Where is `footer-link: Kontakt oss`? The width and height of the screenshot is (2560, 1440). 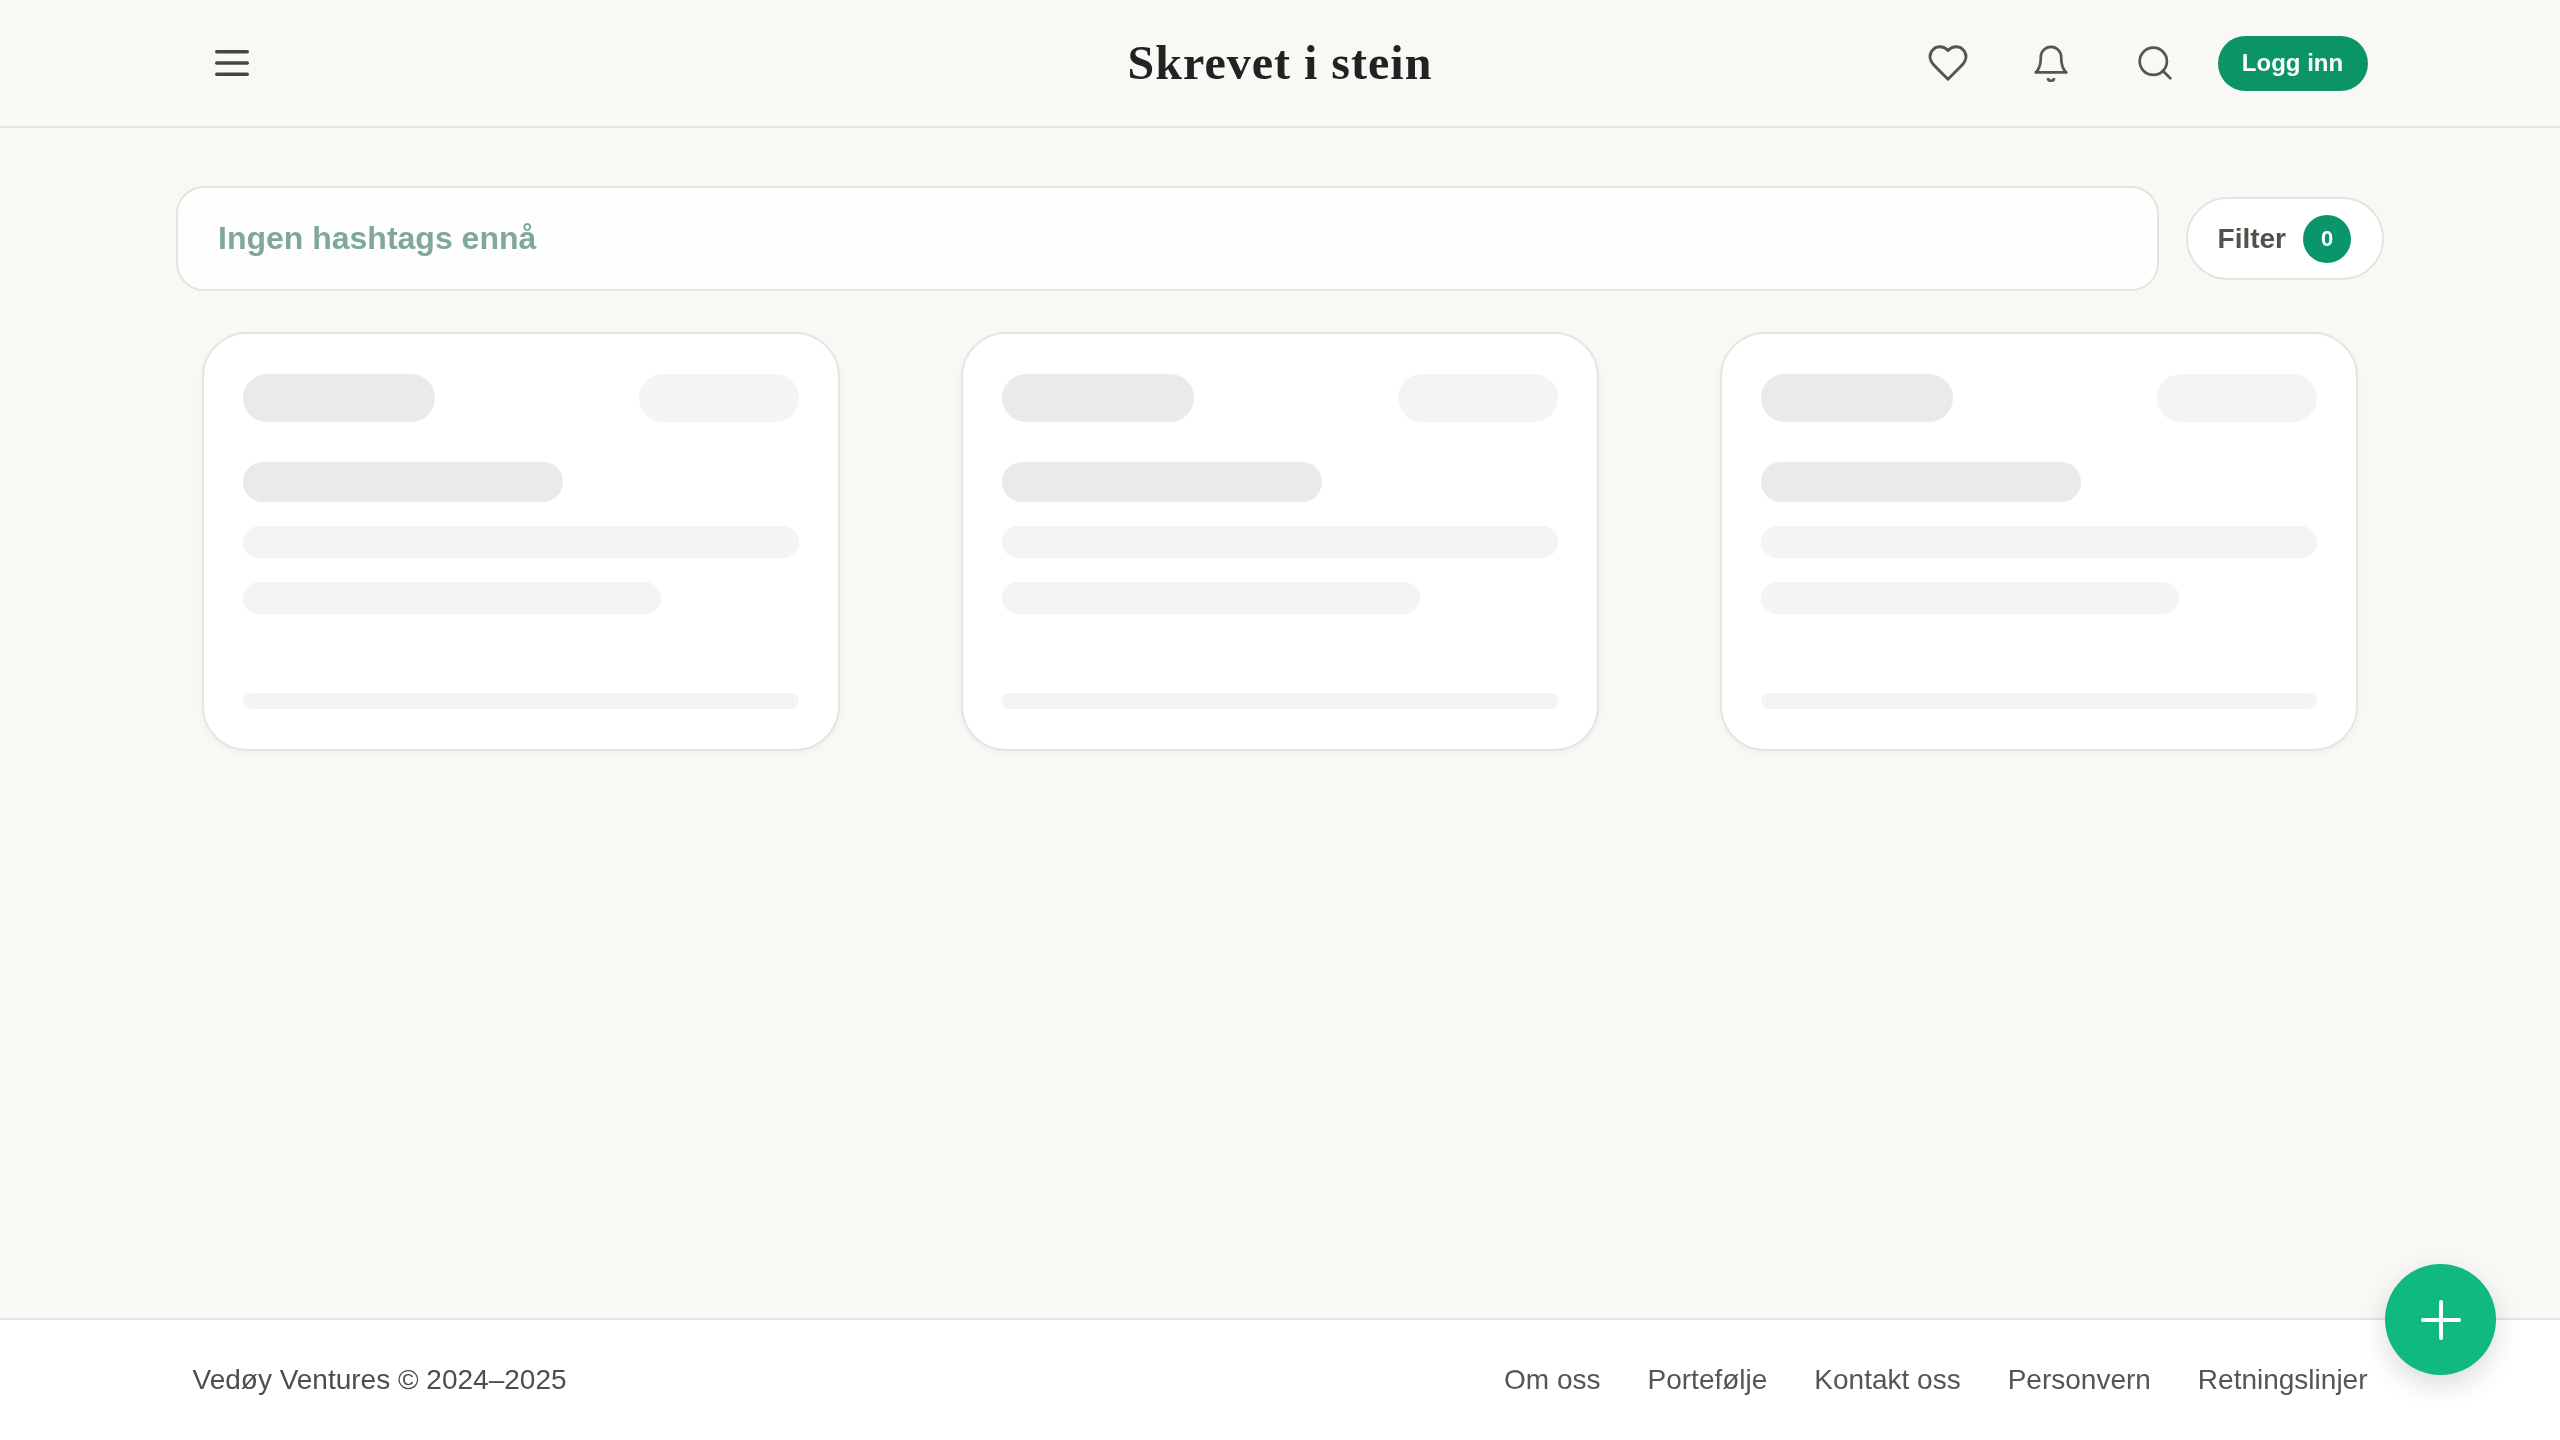 footer-link: Kontakt oss is located at coordinates (1887, 1380).